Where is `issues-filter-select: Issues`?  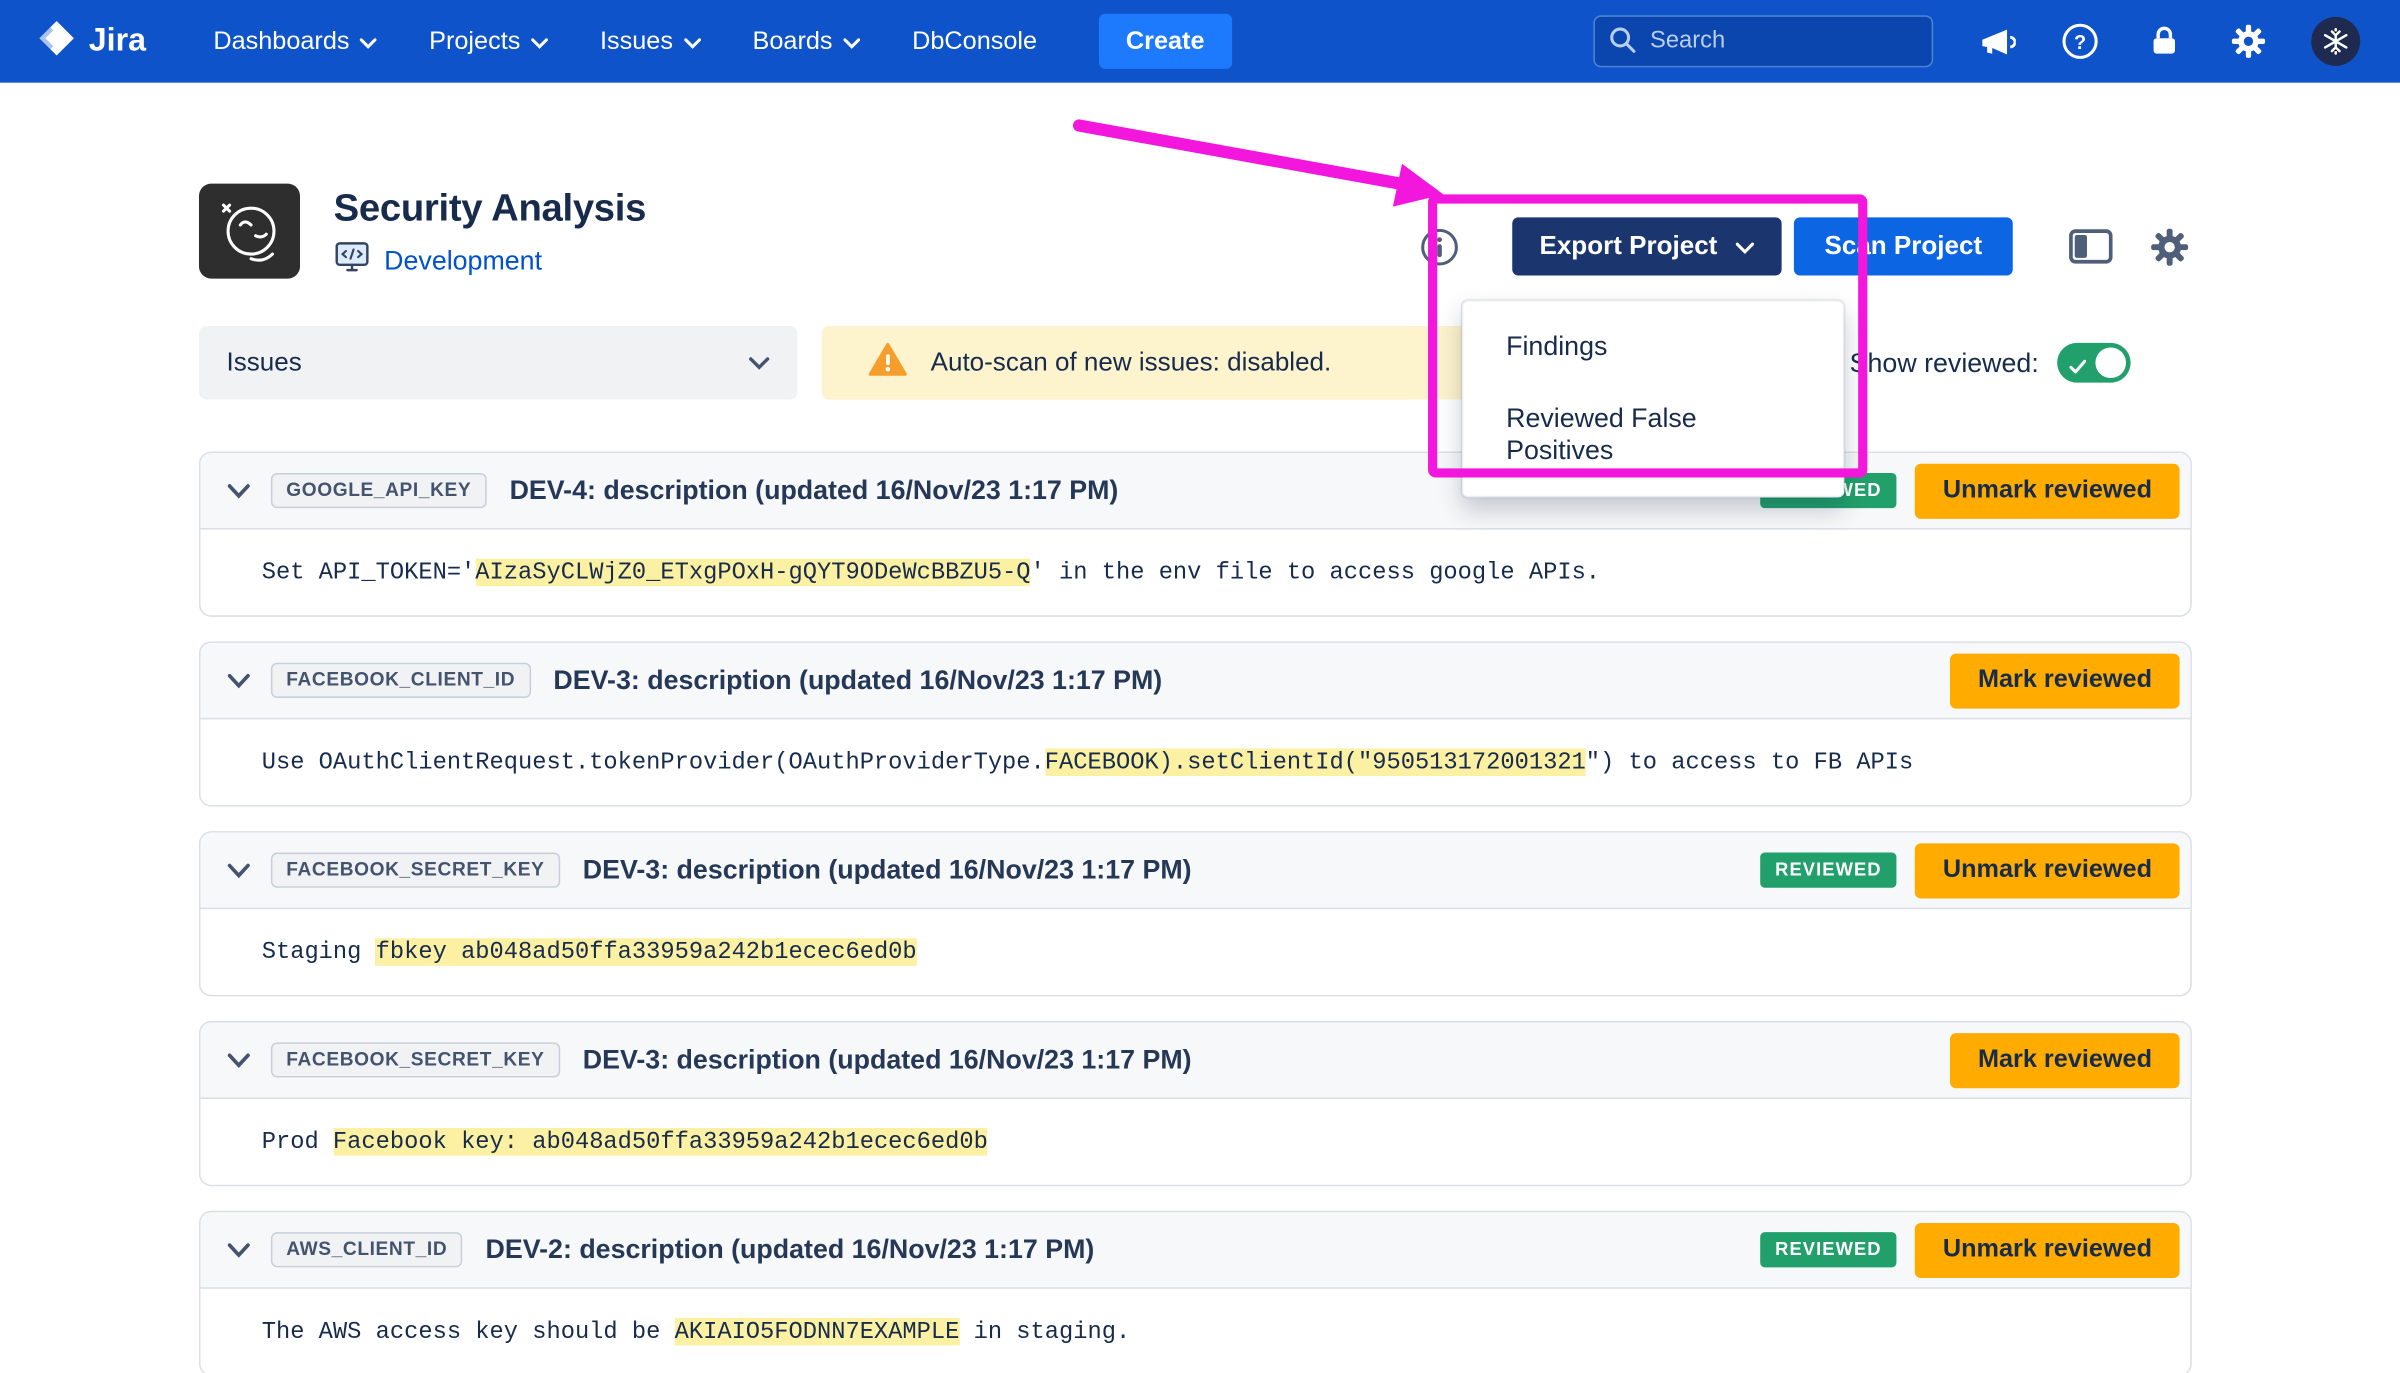
issues-filter-select: Issues is located at coordinates (498, 363).